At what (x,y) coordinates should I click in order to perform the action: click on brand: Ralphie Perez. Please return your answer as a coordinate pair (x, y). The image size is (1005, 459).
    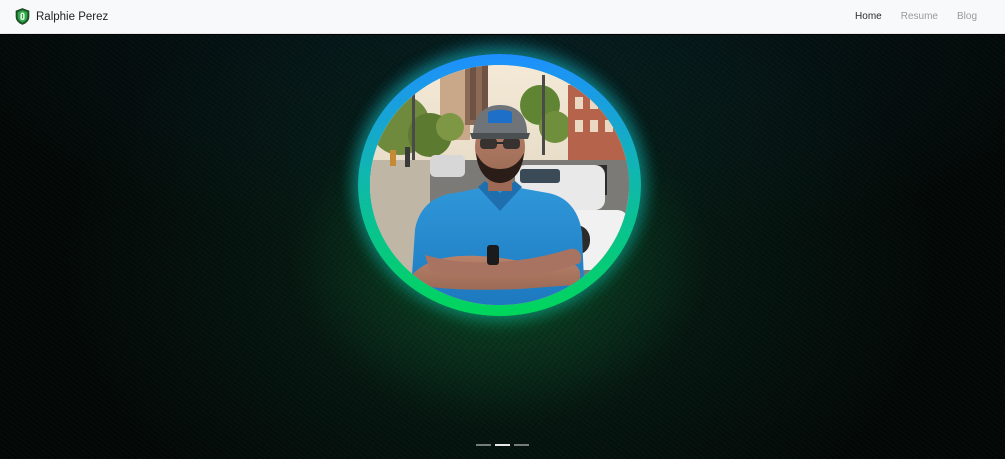
    Looking at the image, I should click on (61, 16).